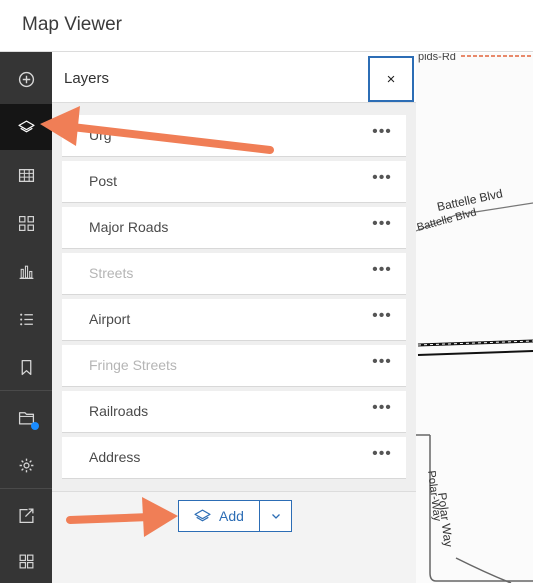 The image size is (533, 583). I want to click on share-tool-button, so click(26, 515).